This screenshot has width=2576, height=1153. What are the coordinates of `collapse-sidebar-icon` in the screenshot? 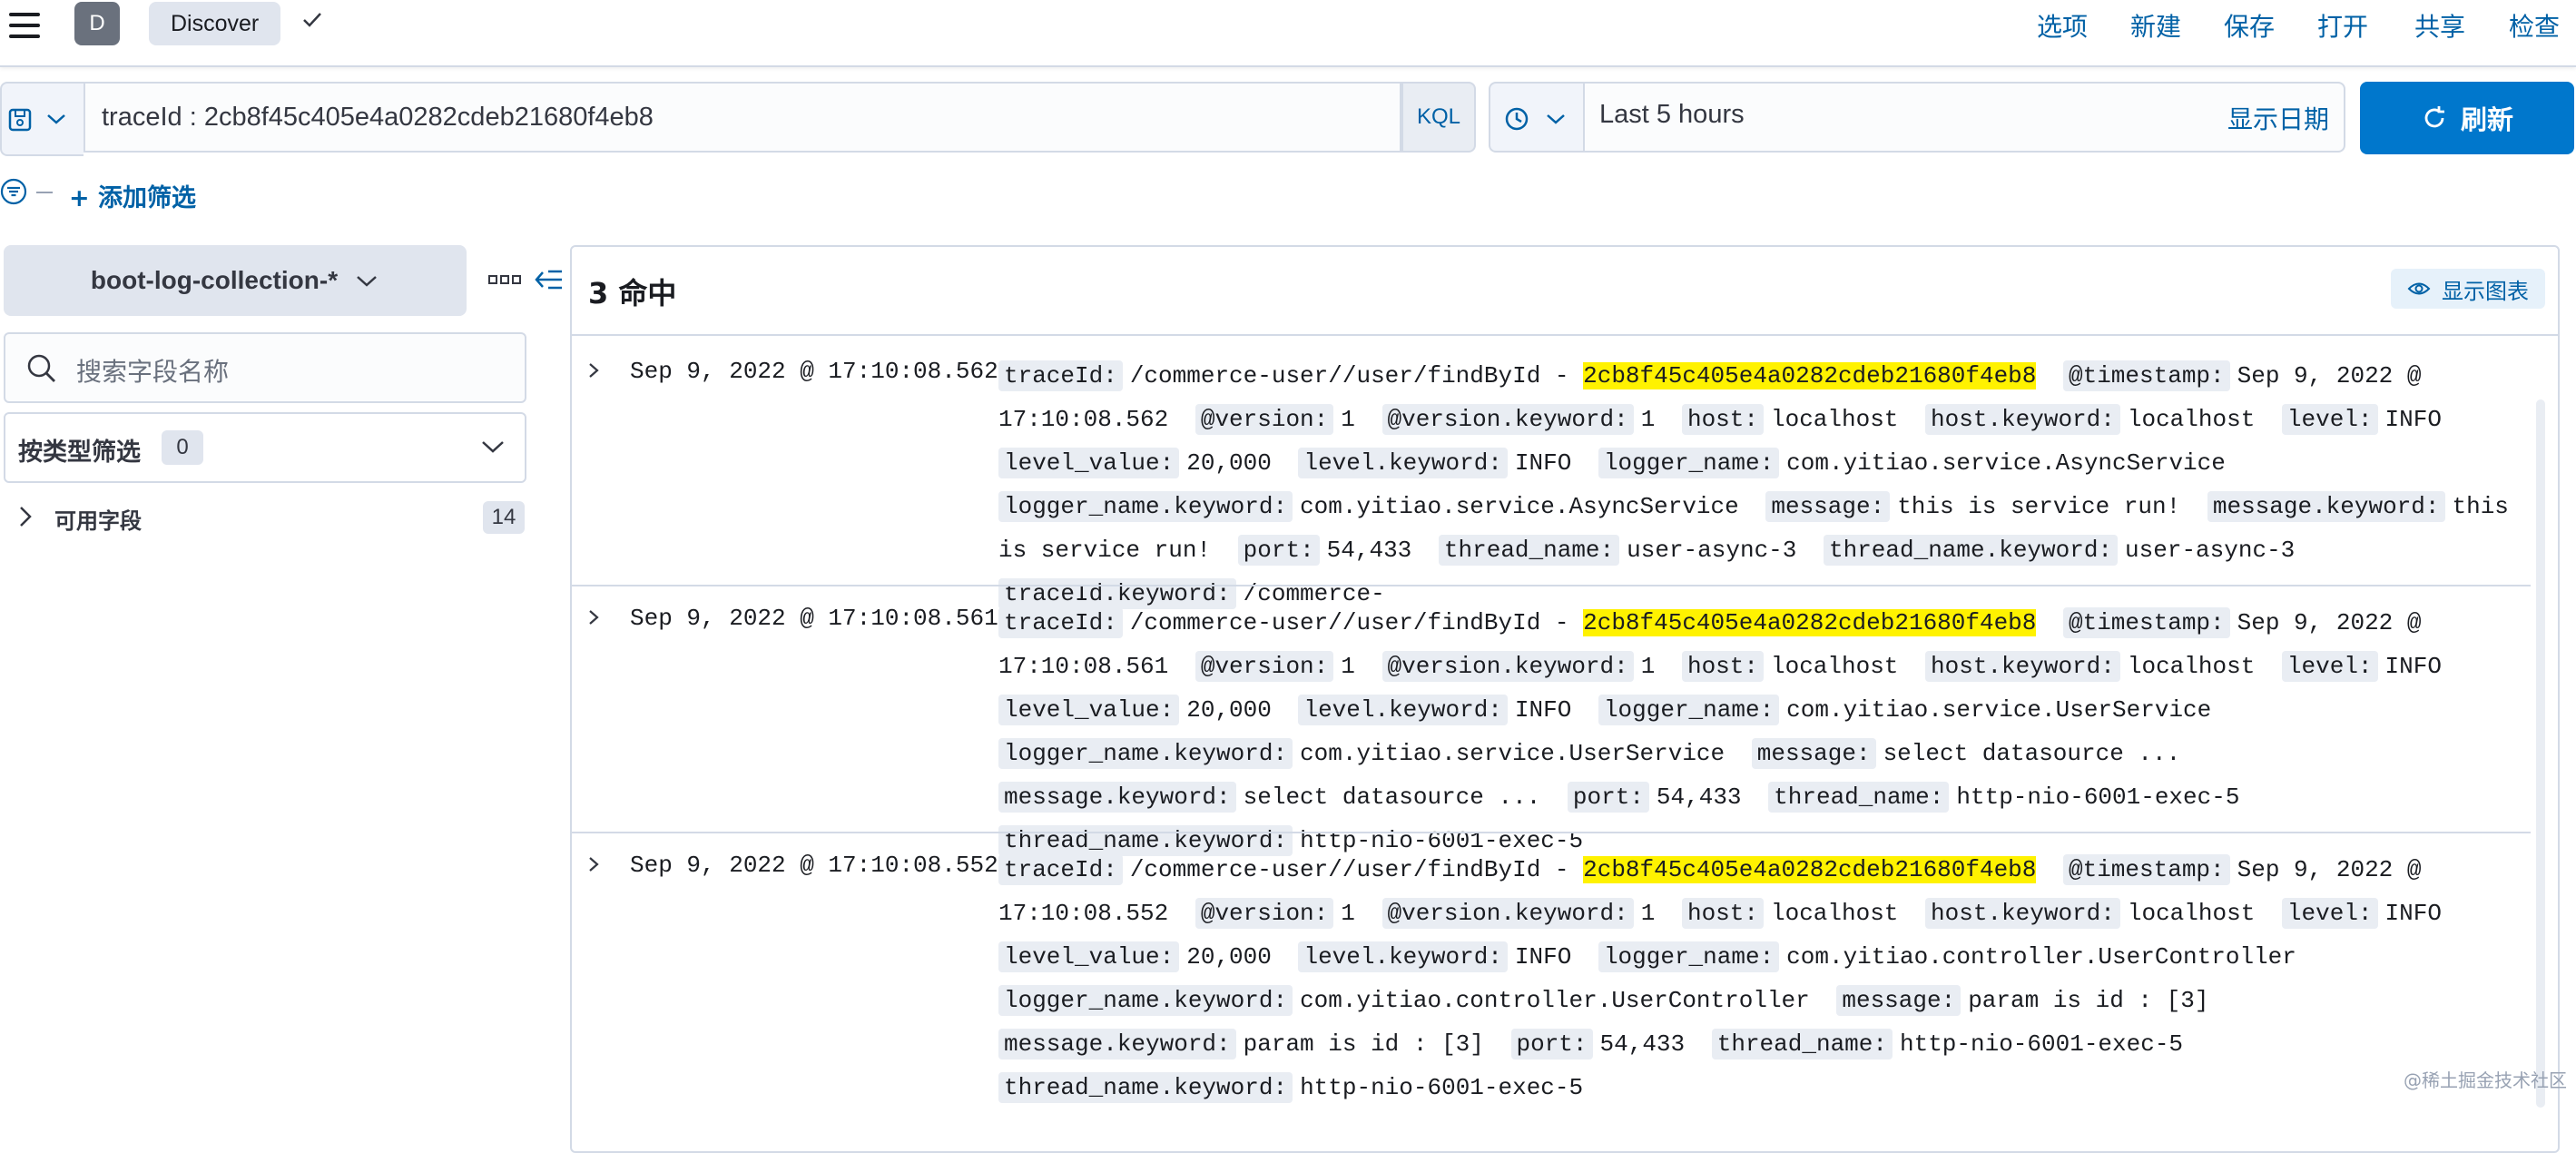 It's located at (549, 279).